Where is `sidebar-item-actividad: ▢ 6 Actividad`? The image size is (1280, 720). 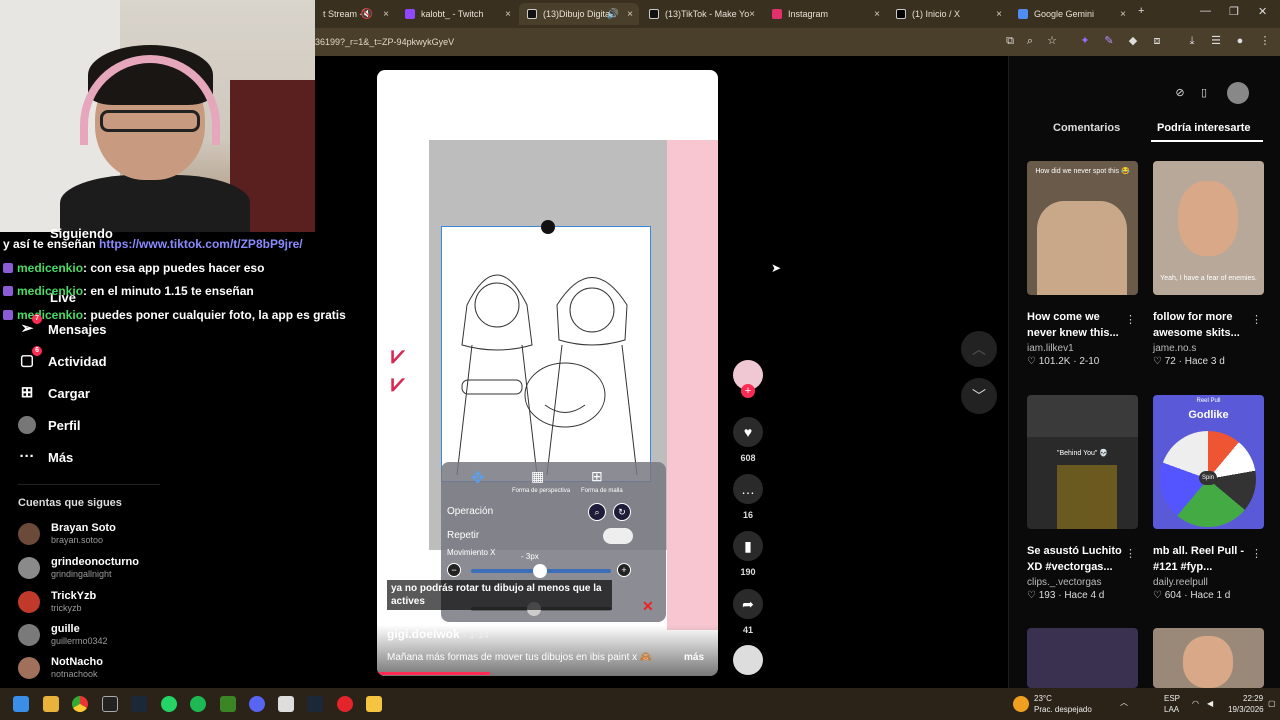
sidebar-item-actividad: ▢ 6 Actividad is located at coordinates (62, 358).